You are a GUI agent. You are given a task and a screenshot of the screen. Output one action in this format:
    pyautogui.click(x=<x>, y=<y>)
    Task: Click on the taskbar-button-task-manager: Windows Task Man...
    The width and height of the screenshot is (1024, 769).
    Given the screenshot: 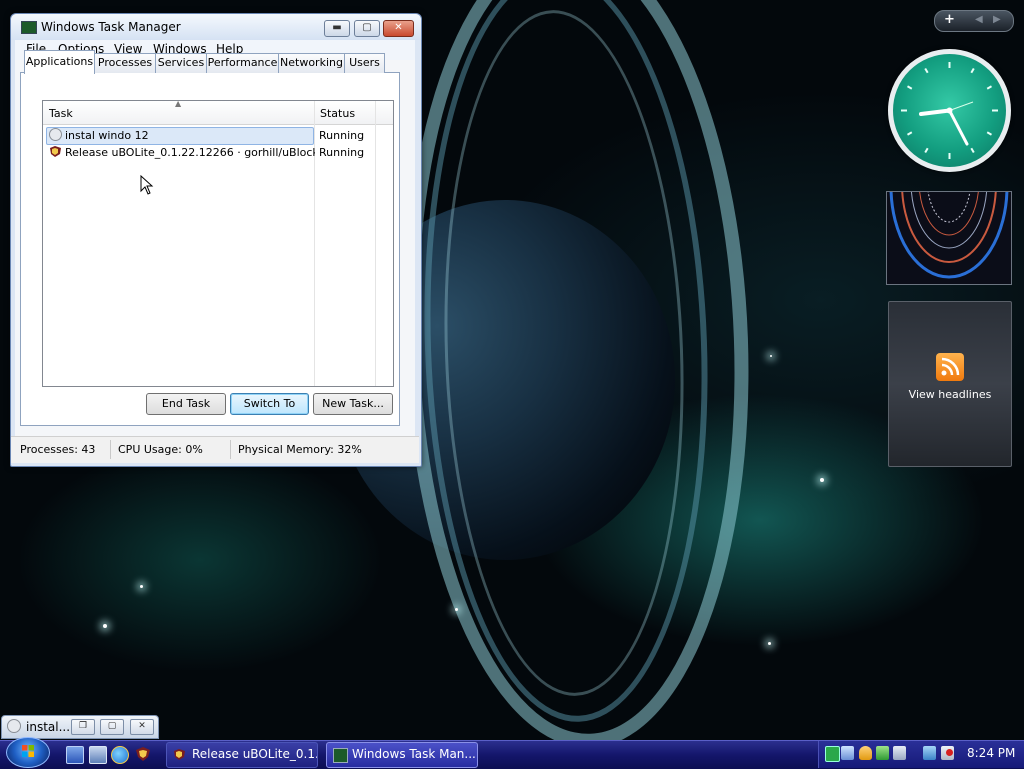 What is the action you would take?
    pyautogui.click(x=402, y=755)
    